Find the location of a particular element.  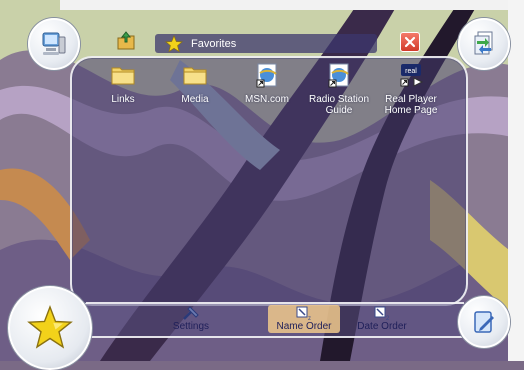

favorite-item-msn: MSN.com is located at coordinates (267, 83).